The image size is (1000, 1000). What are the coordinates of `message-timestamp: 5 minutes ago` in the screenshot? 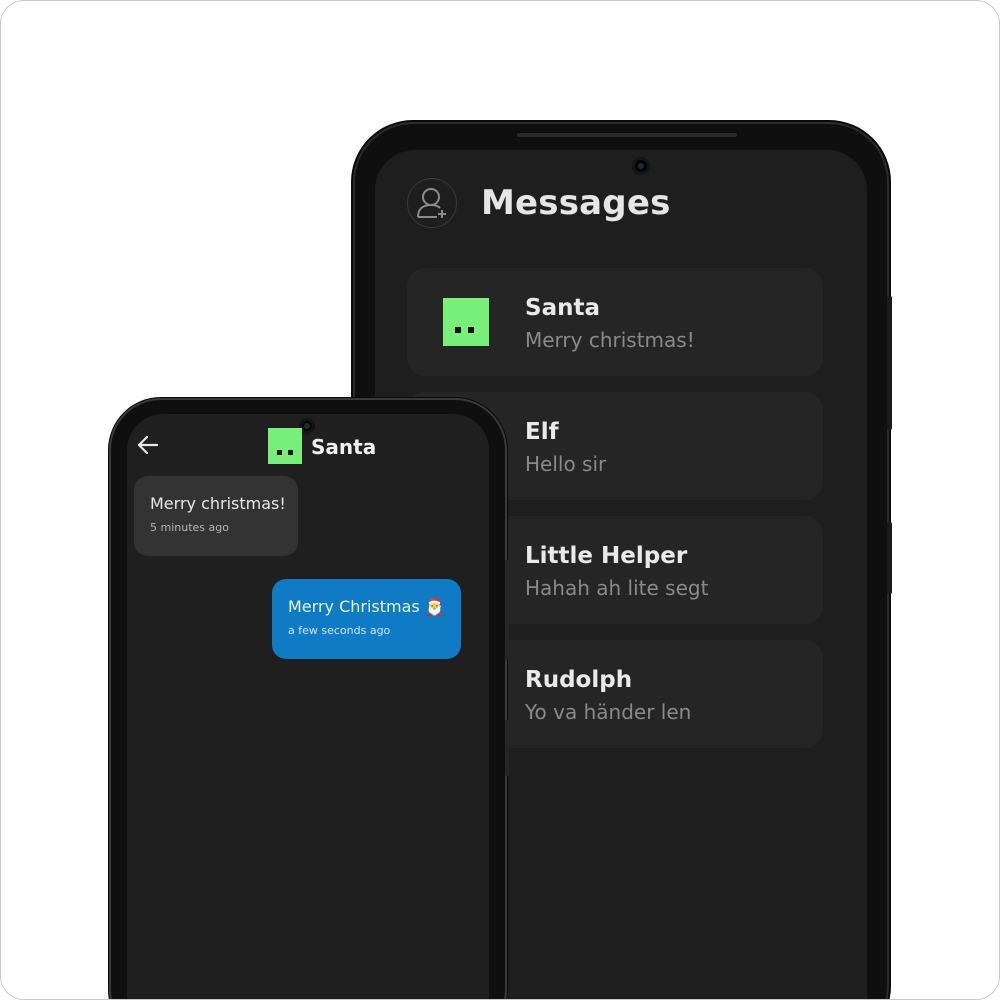 It's located at (189, 527).